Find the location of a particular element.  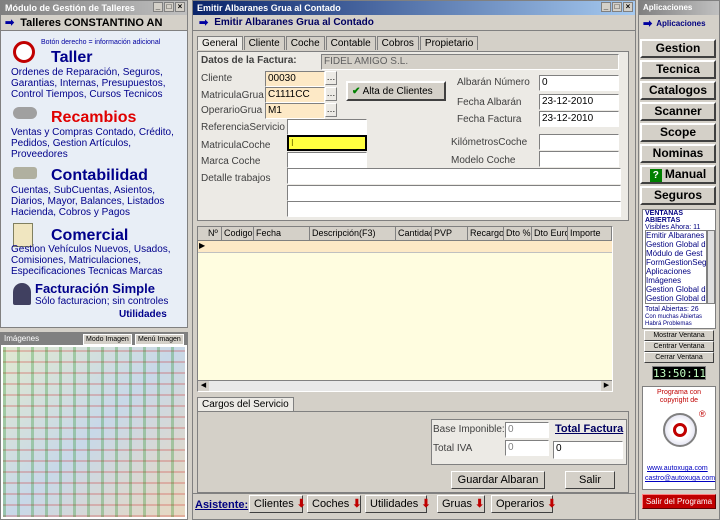

tab-coche: Coche is located at coordinates (305, 43).